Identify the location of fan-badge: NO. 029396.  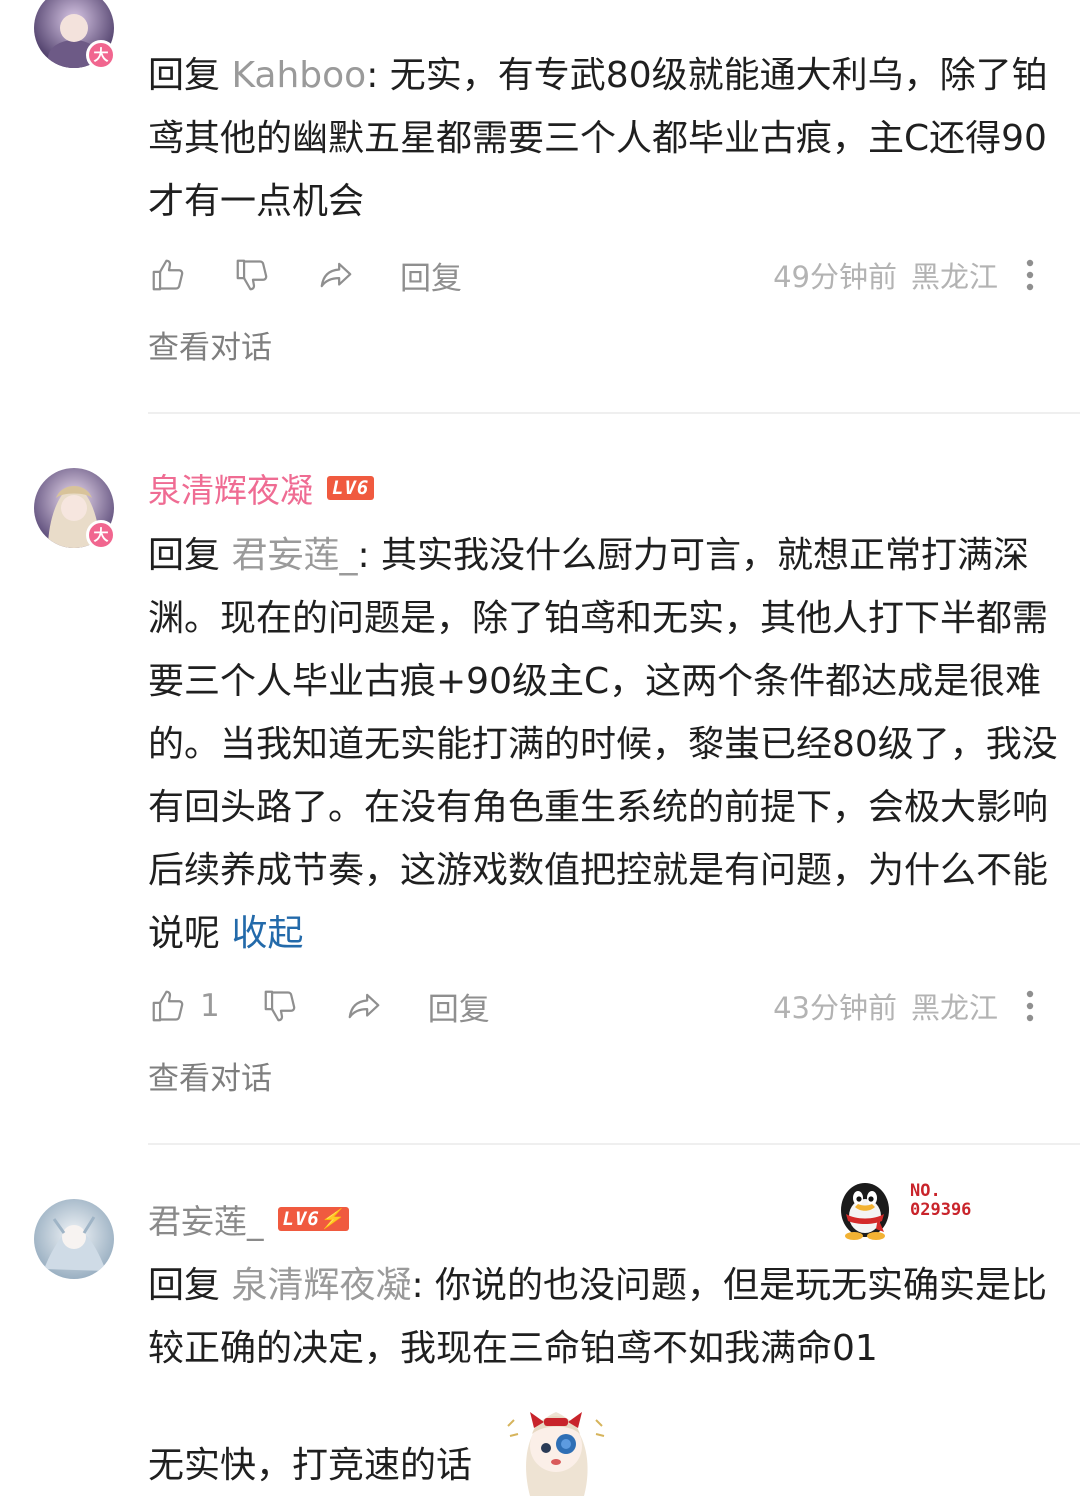
(922, 1209).